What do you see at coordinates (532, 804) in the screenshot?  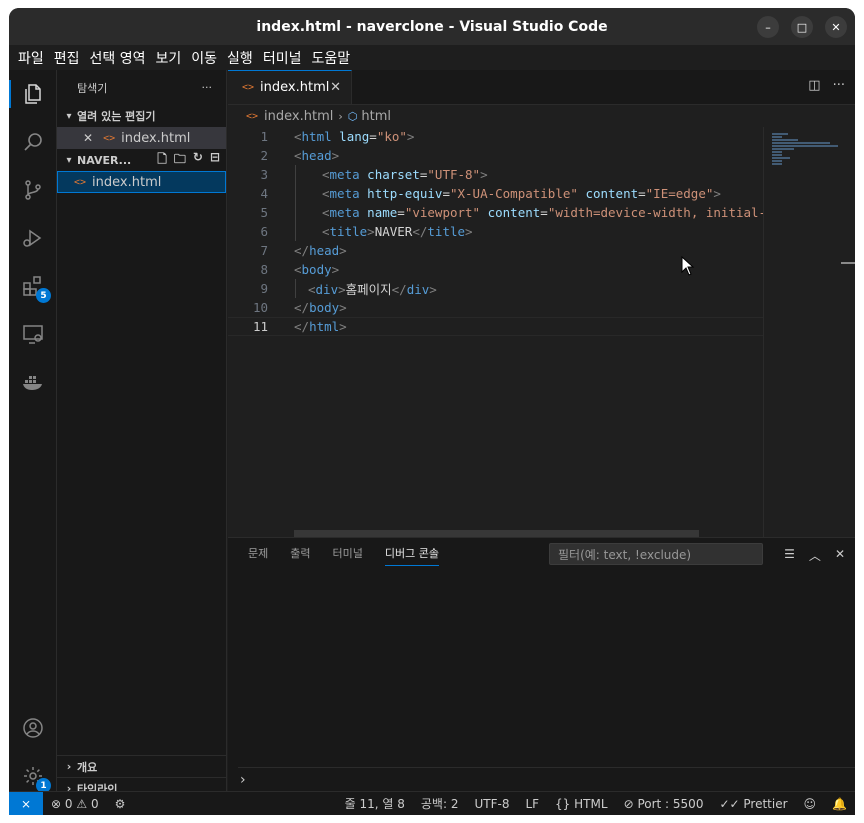 I see `eol-status: LF` at bounding box center [532, 804].